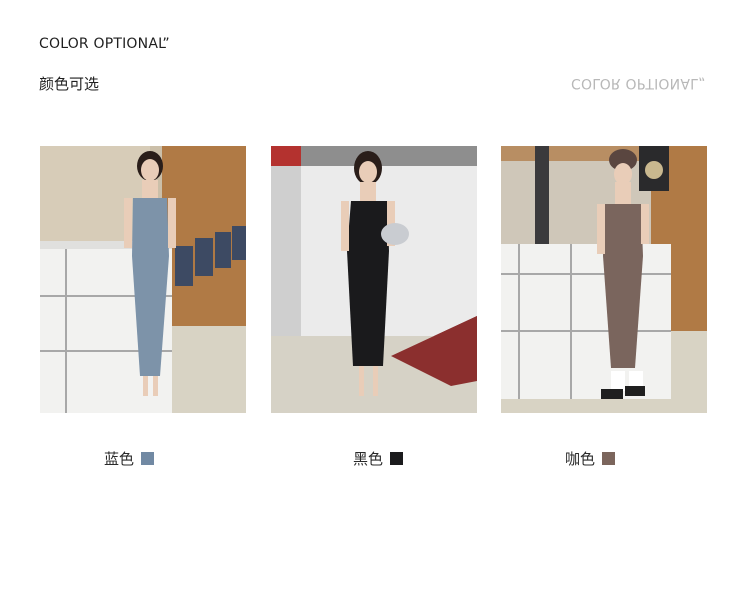 This screenshot has height=590, width=750. Describe the element at coordinates (69, 84) in the screenshot. I see `section-title-cn: 颜色可选` at that location.